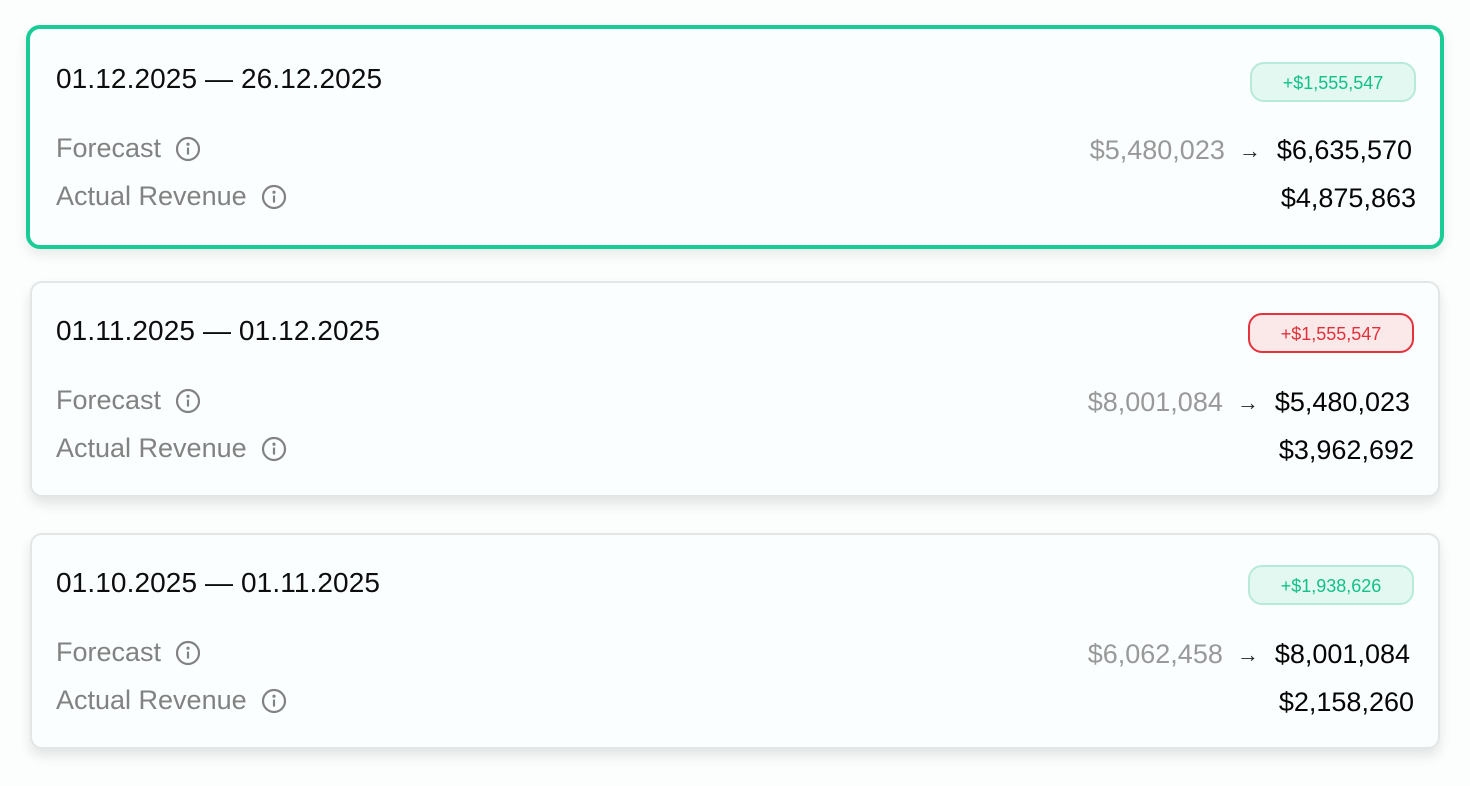 The width and height of the screenshot is (1470, 786). I want to click on forecast-from-value: $5,480,023, so click(1157, 150).